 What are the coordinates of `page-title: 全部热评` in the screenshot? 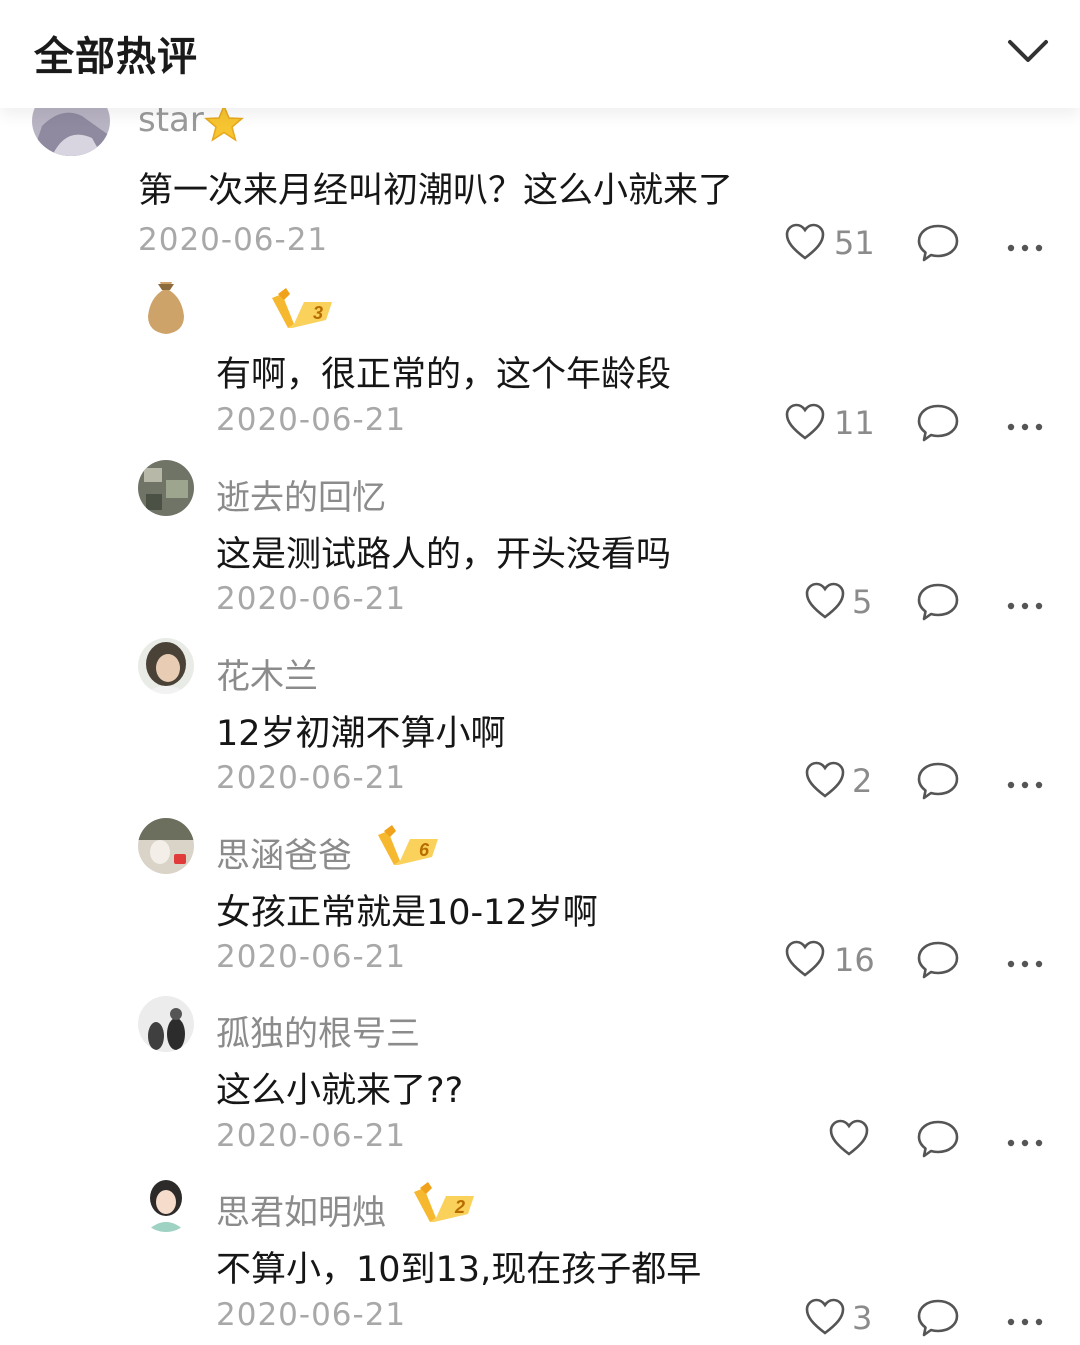 It's located at (116, 57).